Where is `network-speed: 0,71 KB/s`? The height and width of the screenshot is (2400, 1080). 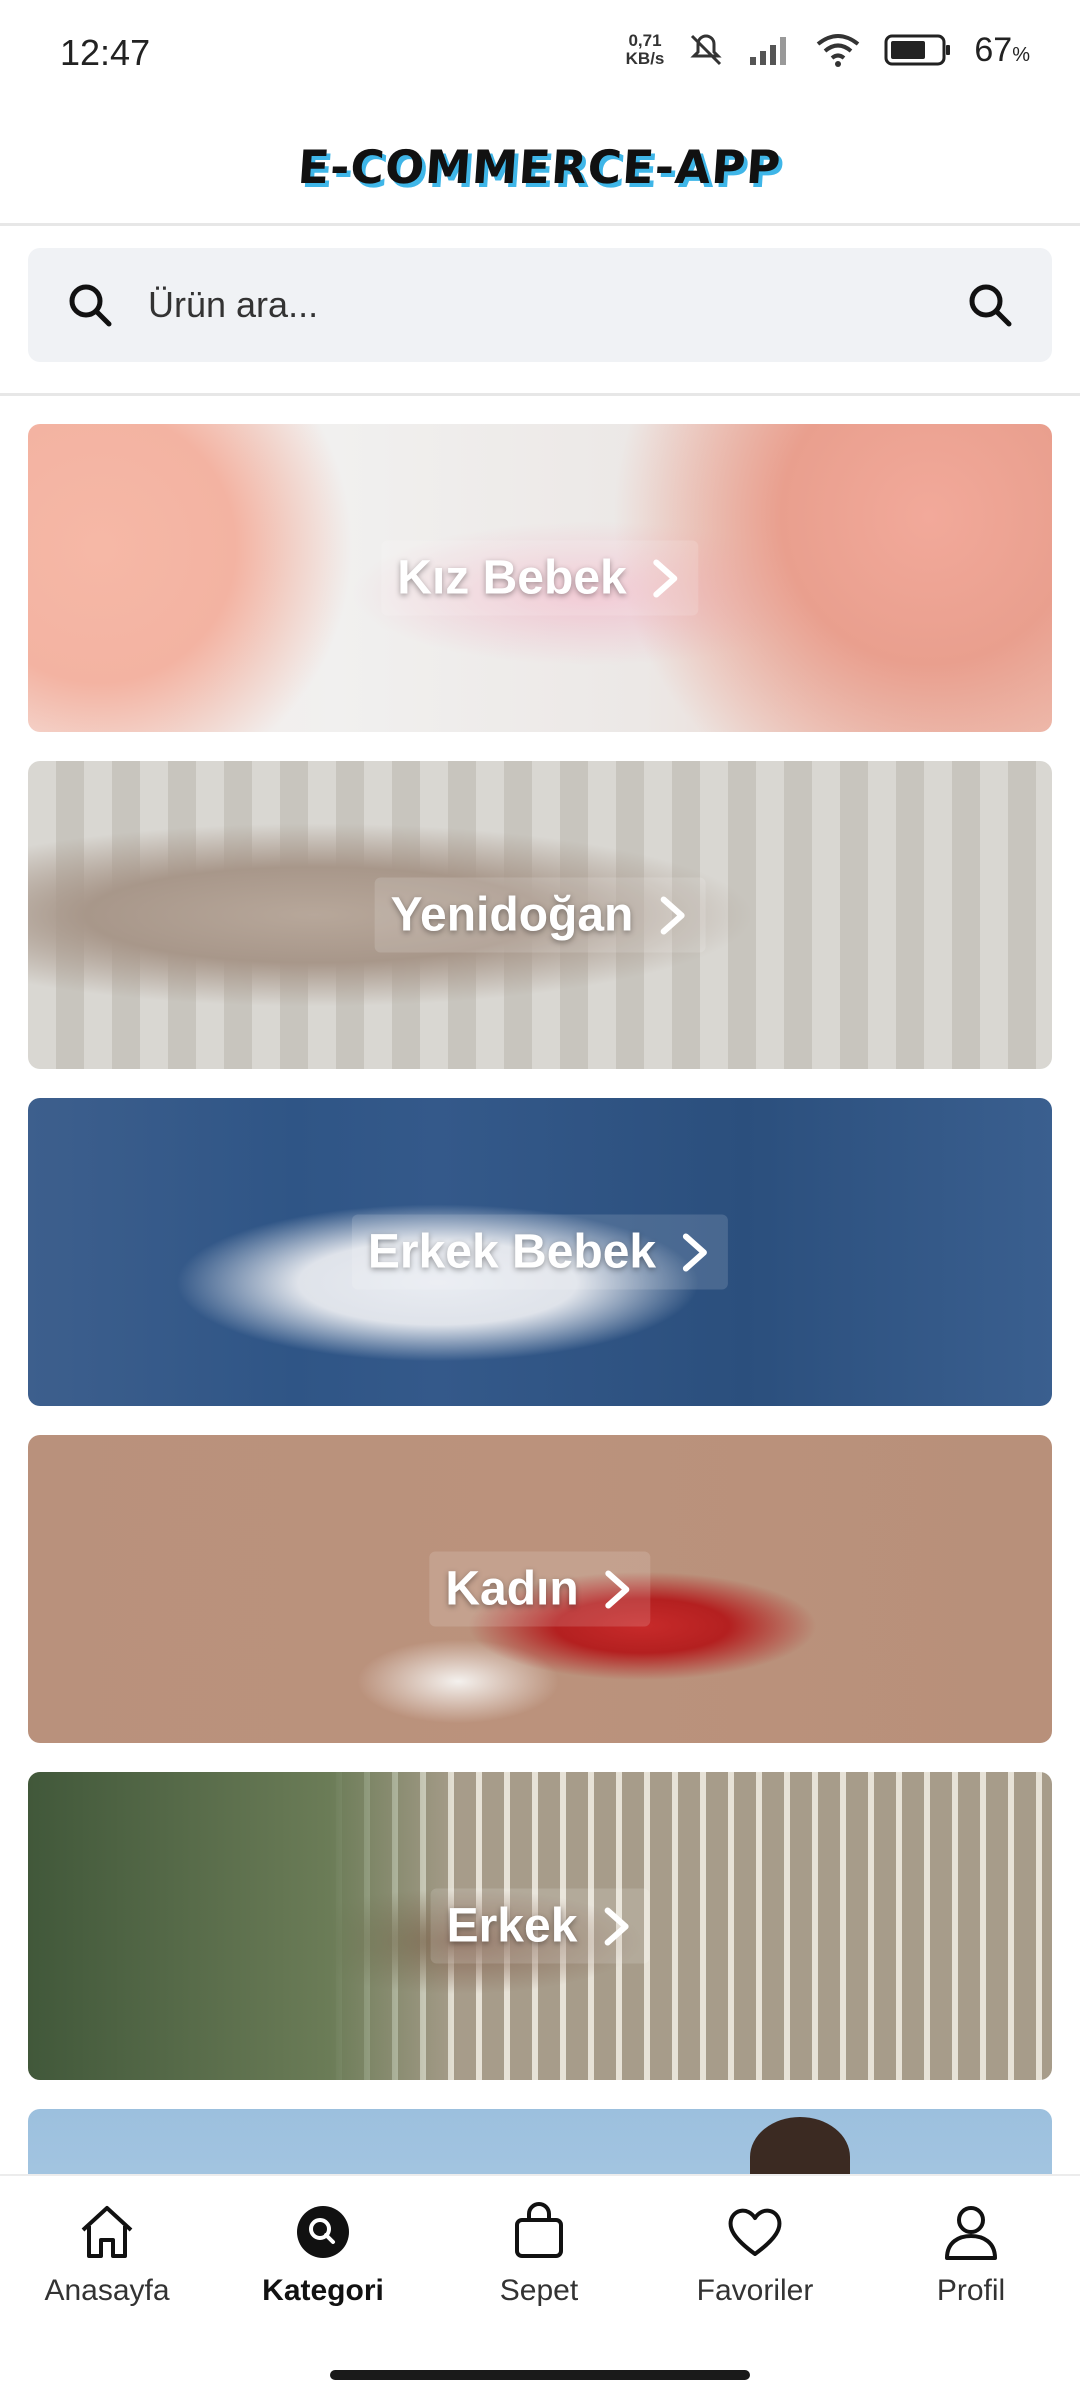
network-speed: 0,71 KB/s is located at coordinates (645, 50).